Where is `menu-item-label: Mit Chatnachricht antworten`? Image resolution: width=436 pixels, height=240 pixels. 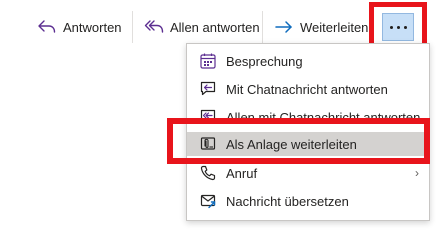
menu-item-label: Mit Chatnachricht antworten is located at coordinates (307, 89).